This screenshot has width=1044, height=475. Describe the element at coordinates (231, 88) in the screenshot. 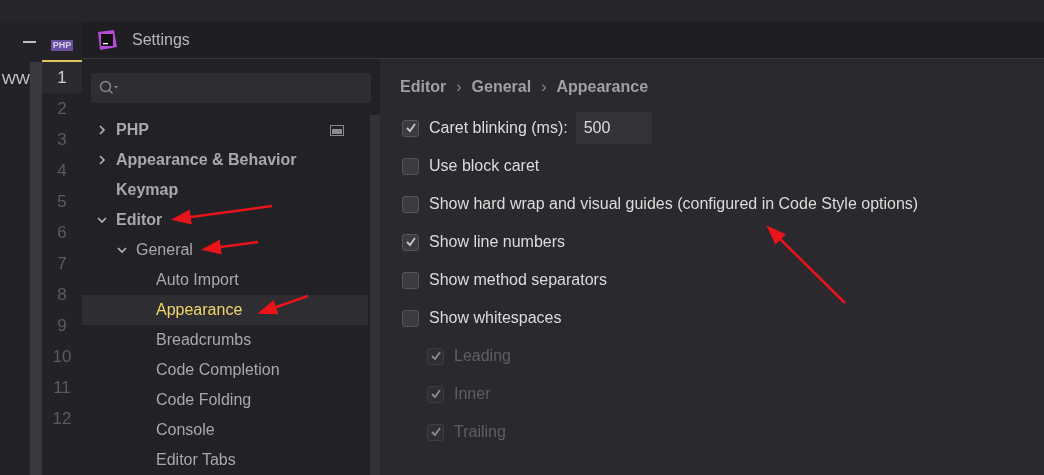

I see `search-field` at that location.